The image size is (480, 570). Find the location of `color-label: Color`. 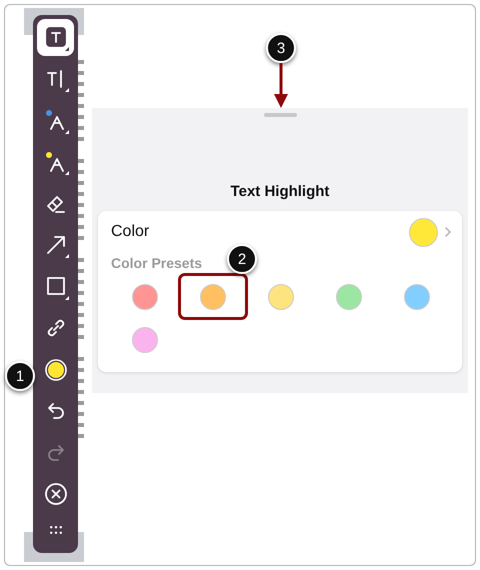

color-label: Color is located at coordinates (130, 232).